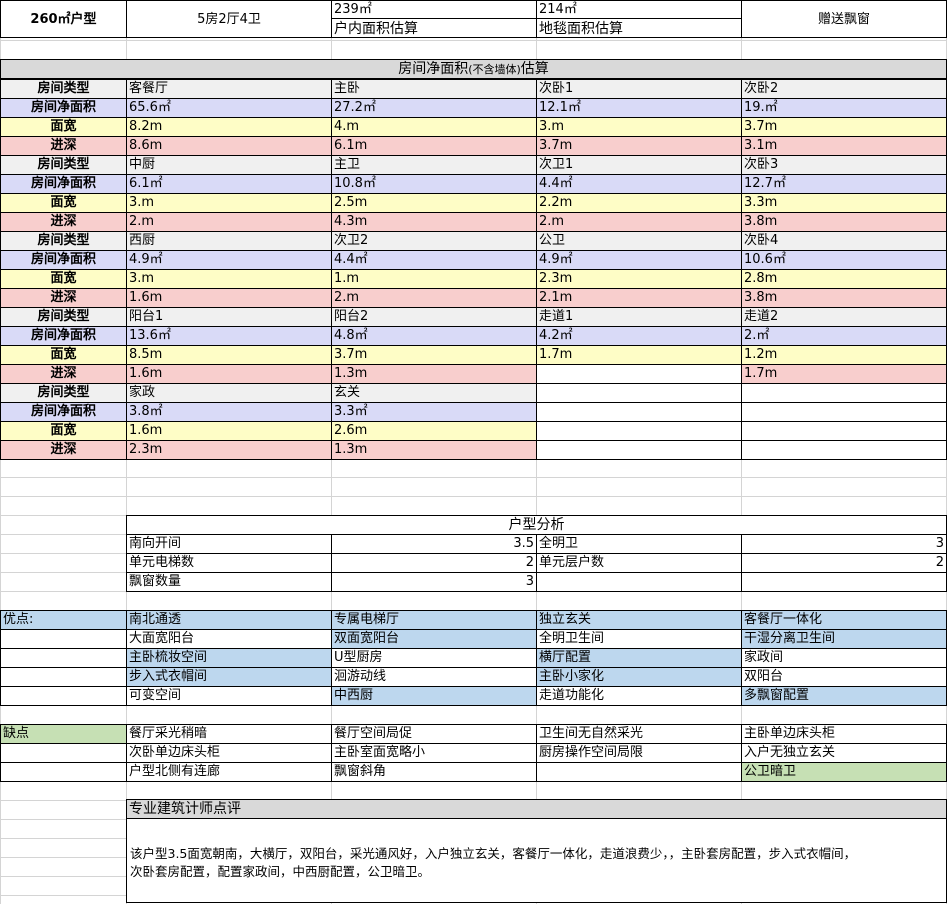 This screenshot has width=947, height=904. I want to click on pro-item: 走道功能化, so click(639, 696).